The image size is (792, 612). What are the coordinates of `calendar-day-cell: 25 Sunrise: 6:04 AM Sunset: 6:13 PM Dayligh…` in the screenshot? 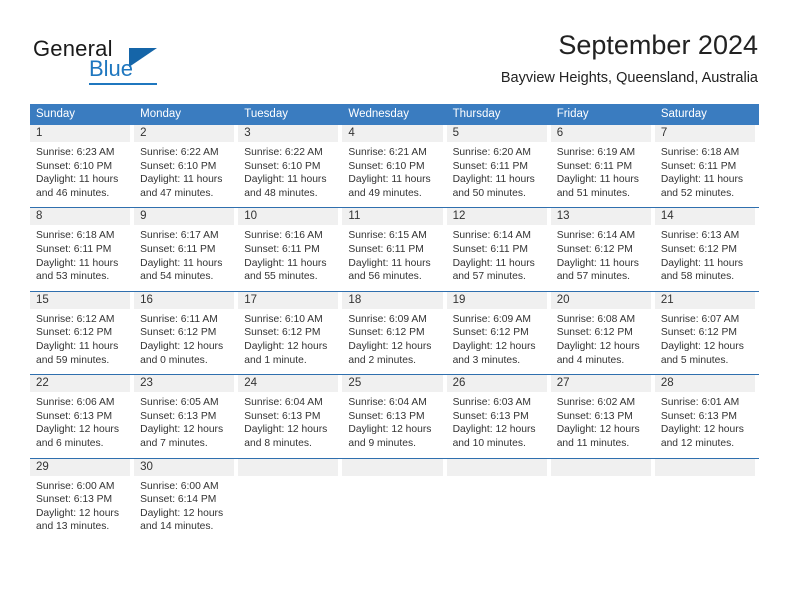 It's located at (394, 413).